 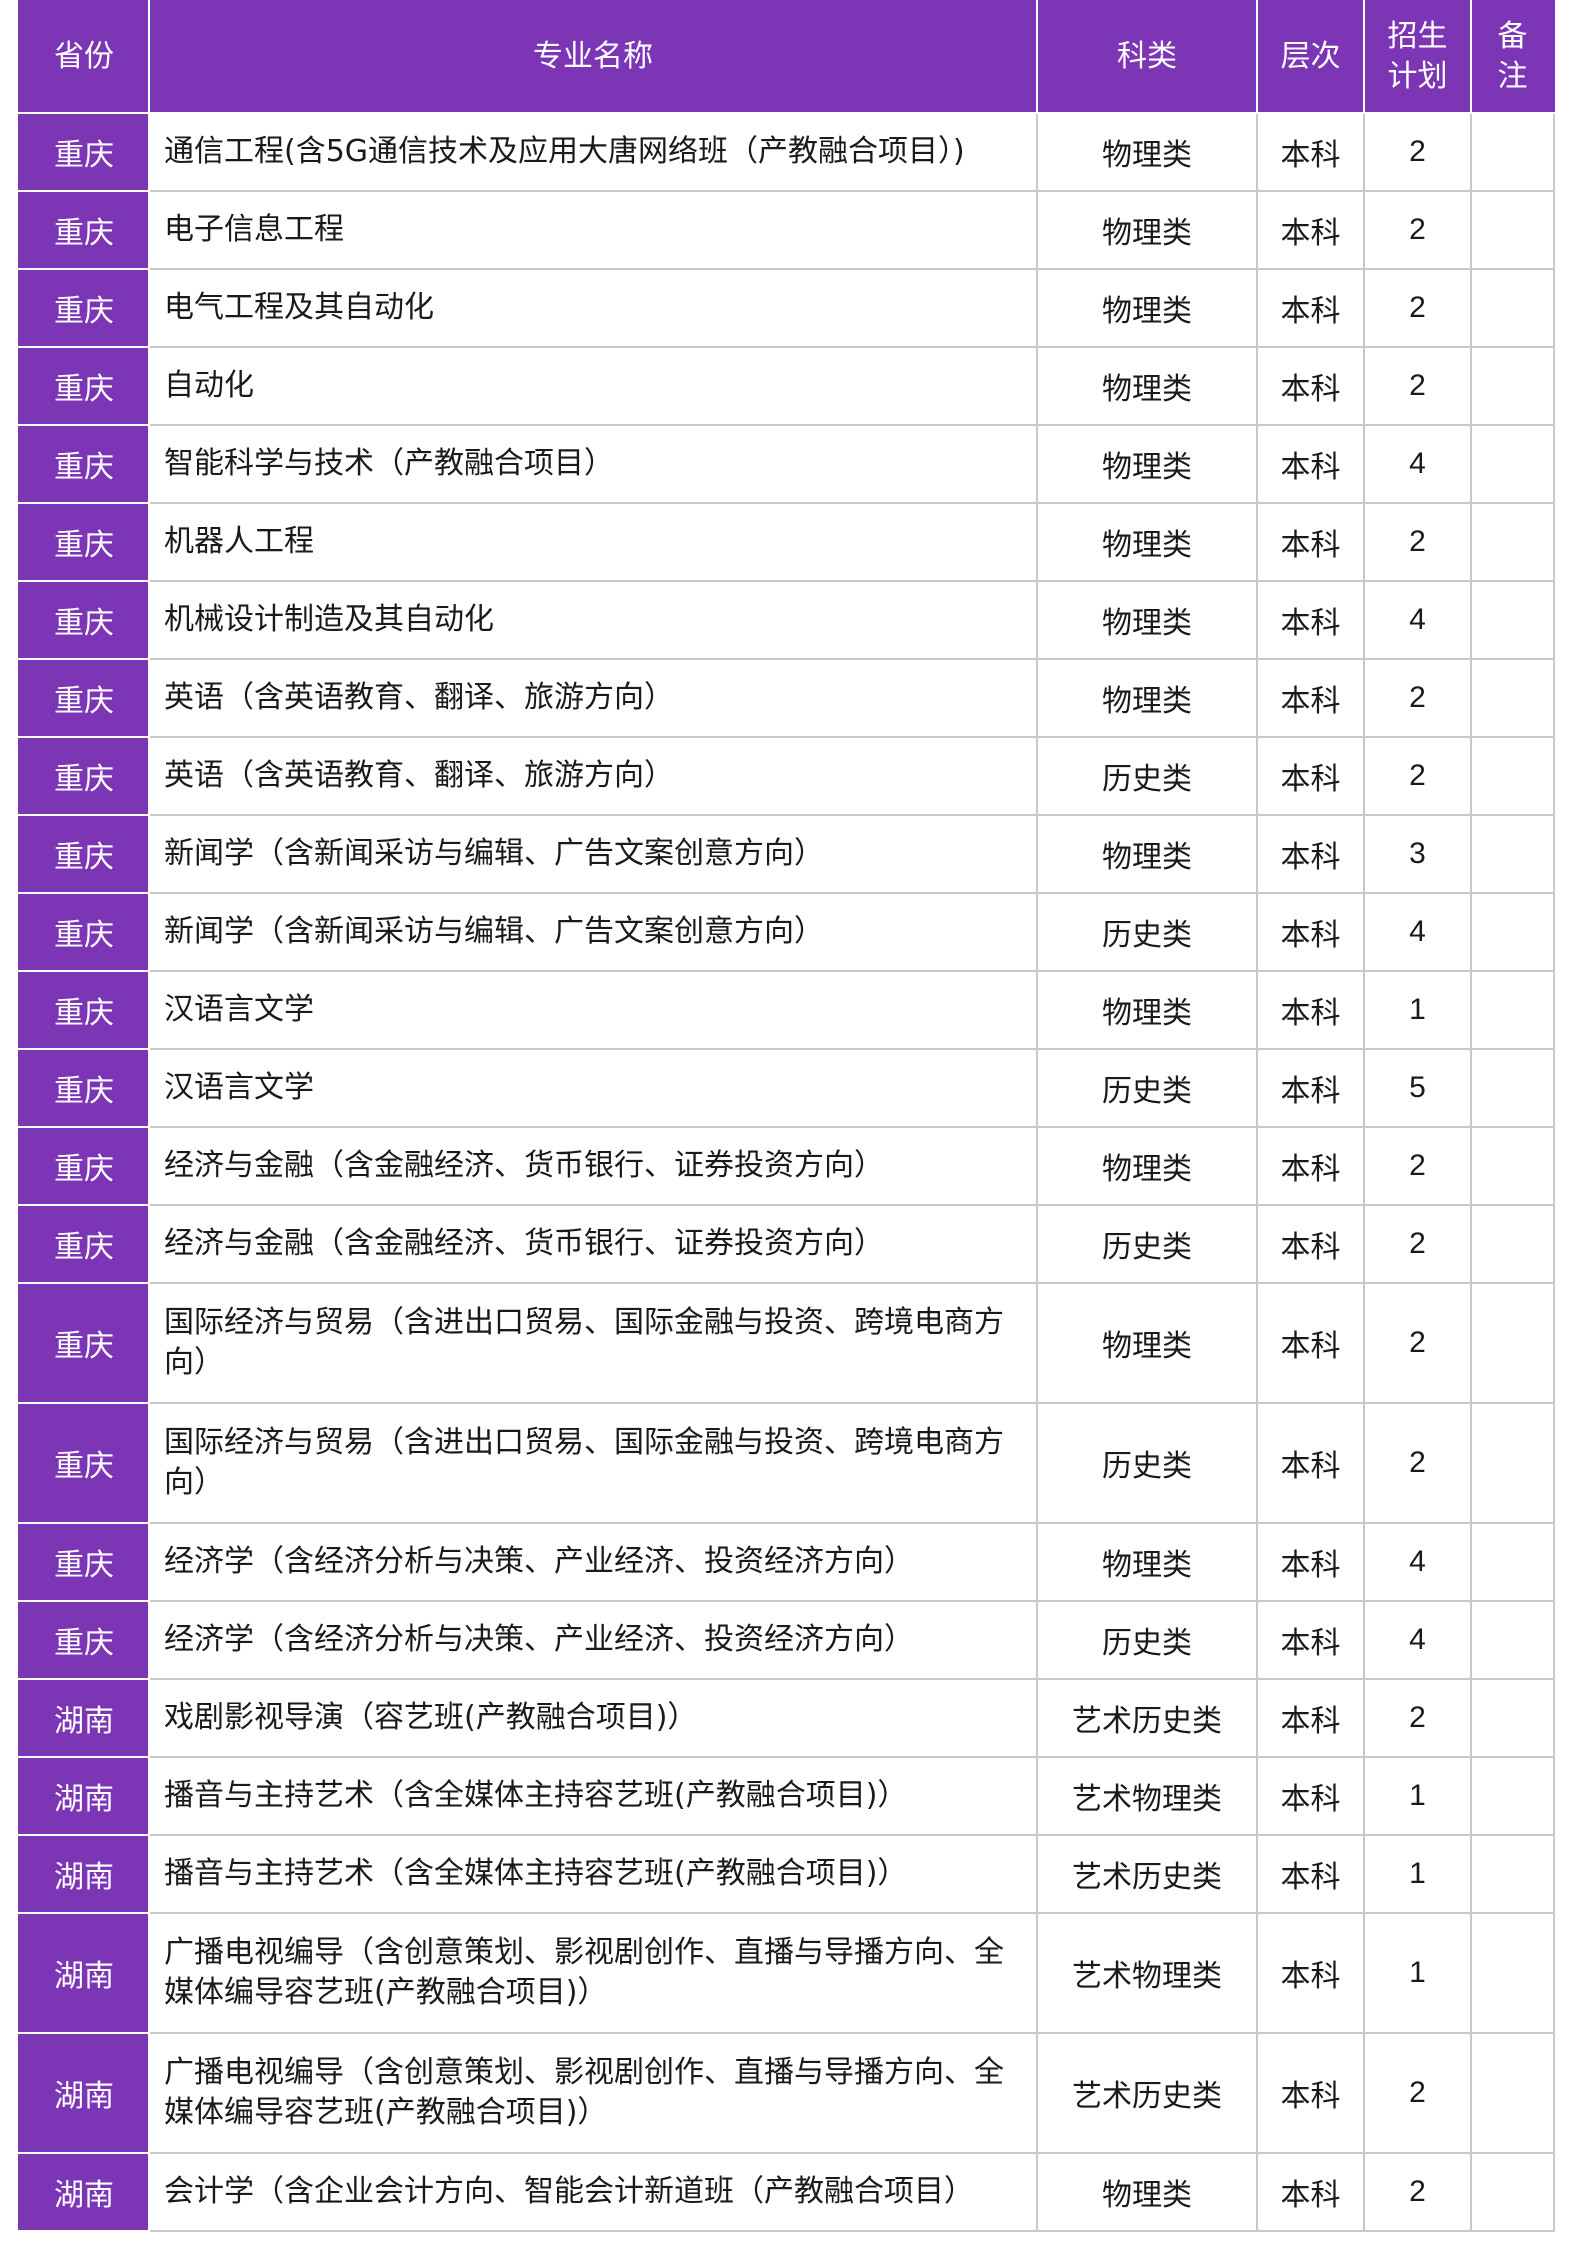 I want to click on table-row: 重庆 汉语言文学 物理类 本科 1, so click(x=786, y=1010).